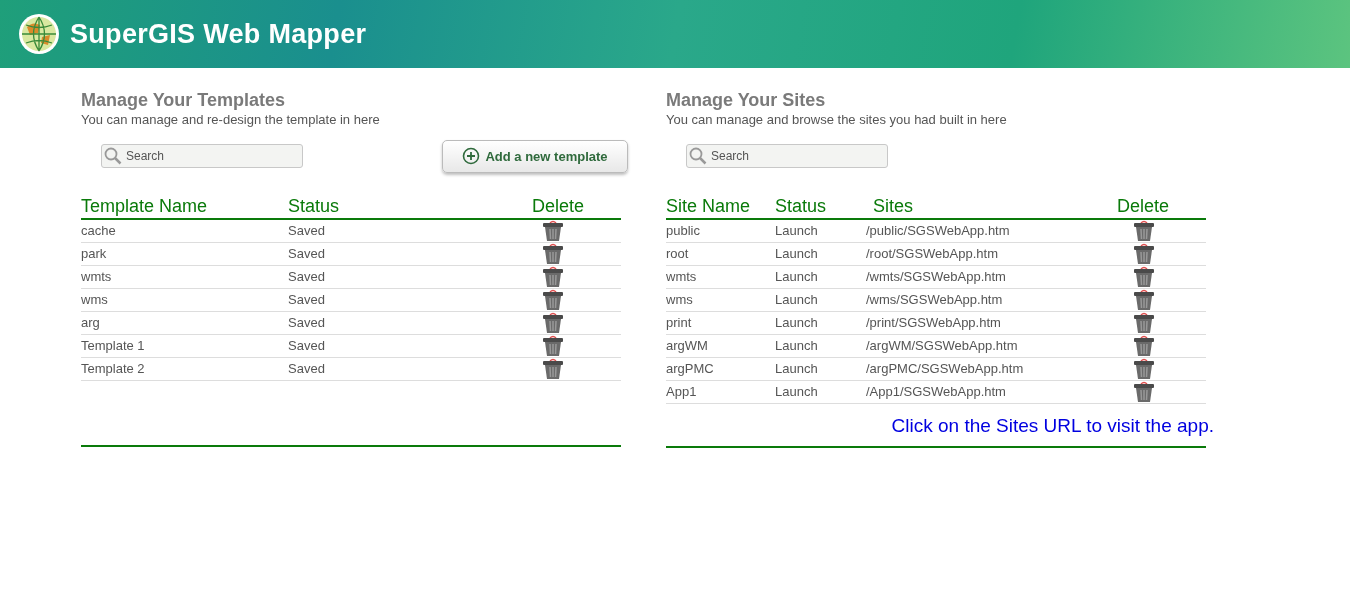  Describe the element at coordinates (184, 231) in the screenshot. I see `table-cell: cache` at that location.